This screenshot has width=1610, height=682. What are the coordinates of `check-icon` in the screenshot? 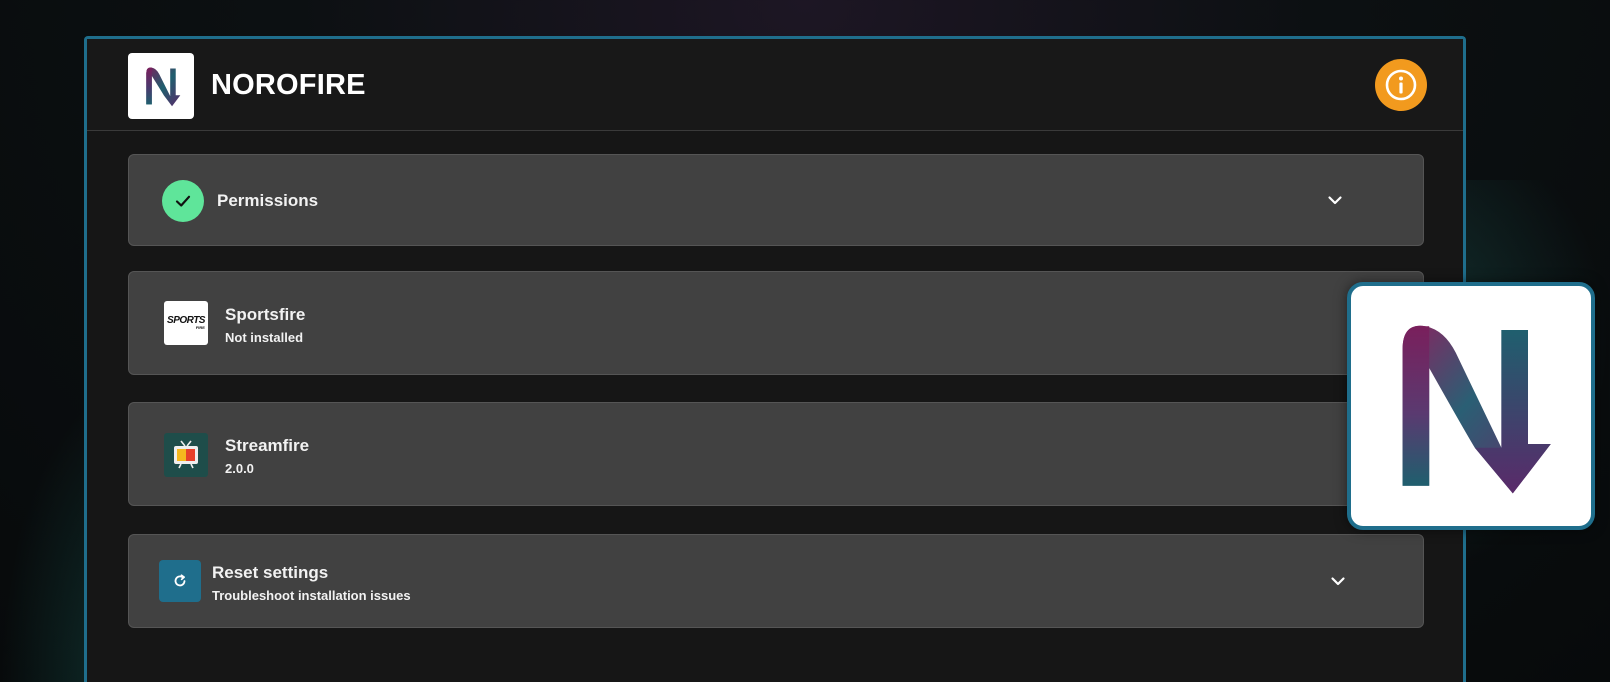 It's located at (183, 201).